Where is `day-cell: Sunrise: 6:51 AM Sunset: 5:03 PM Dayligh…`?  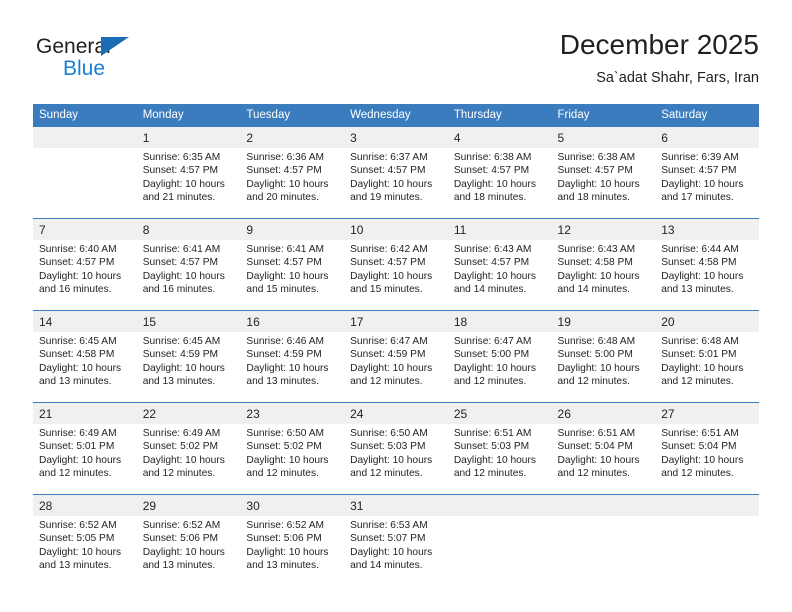 day-cell: Sunrise: 6:51 AM Sunset: 5:03 PM Dayligh… is located at coordinates (499, 459).